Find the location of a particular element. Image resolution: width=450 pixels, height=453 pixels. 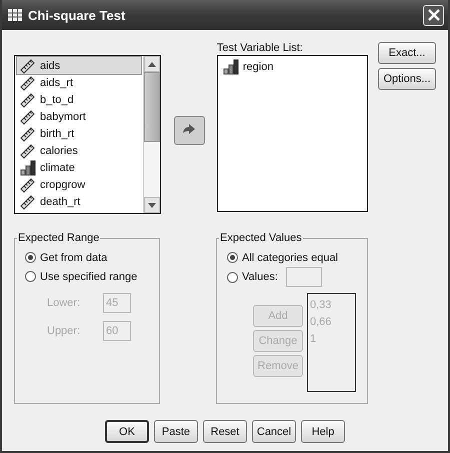

variable-item: aids_rt is located at coordinates (79, 82).